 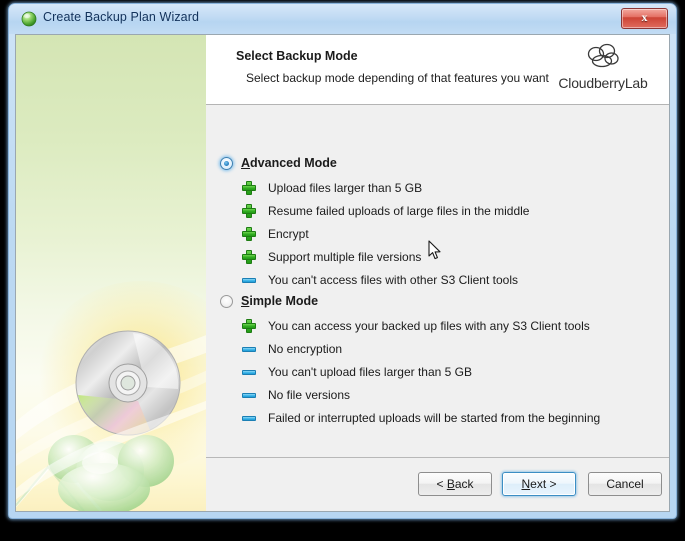 I want to click on panel-footer: < Back Next > Cancel, so click(x=437, y=484).